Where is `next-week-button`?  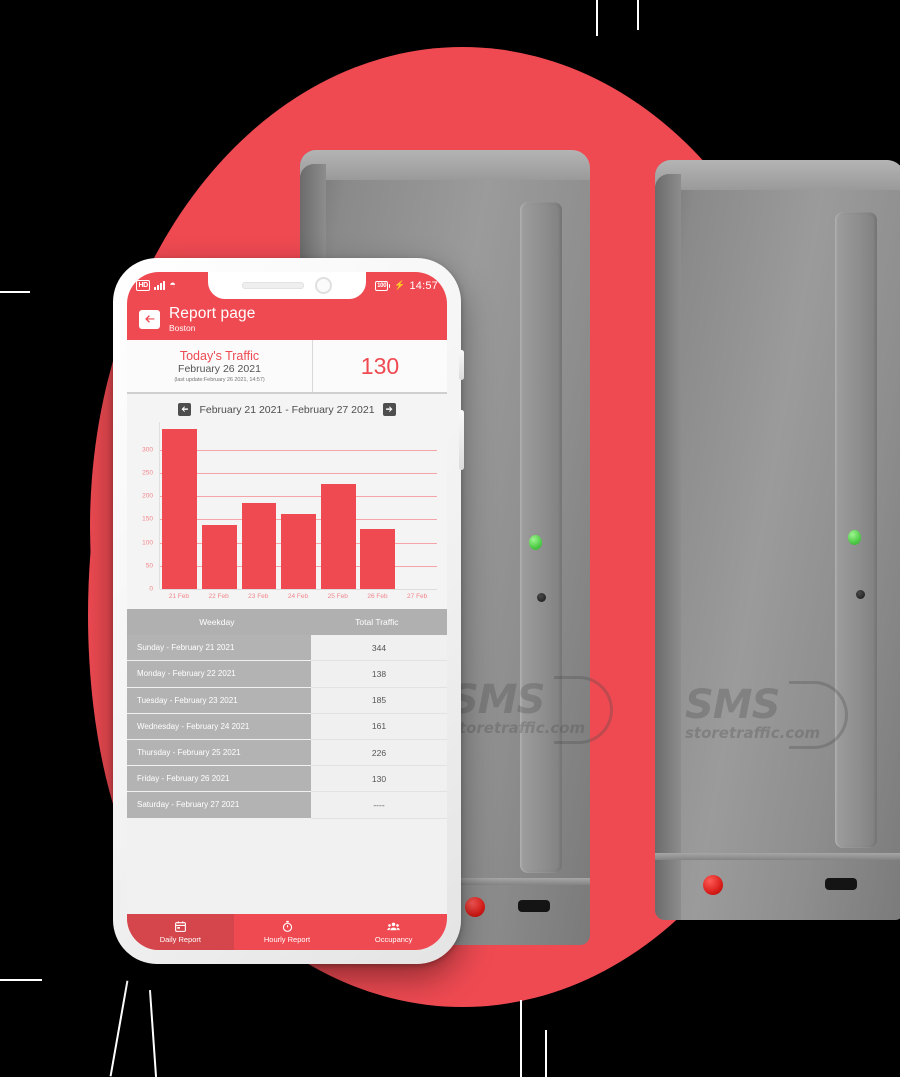
next-week-button is located at coordinates (389, 409).